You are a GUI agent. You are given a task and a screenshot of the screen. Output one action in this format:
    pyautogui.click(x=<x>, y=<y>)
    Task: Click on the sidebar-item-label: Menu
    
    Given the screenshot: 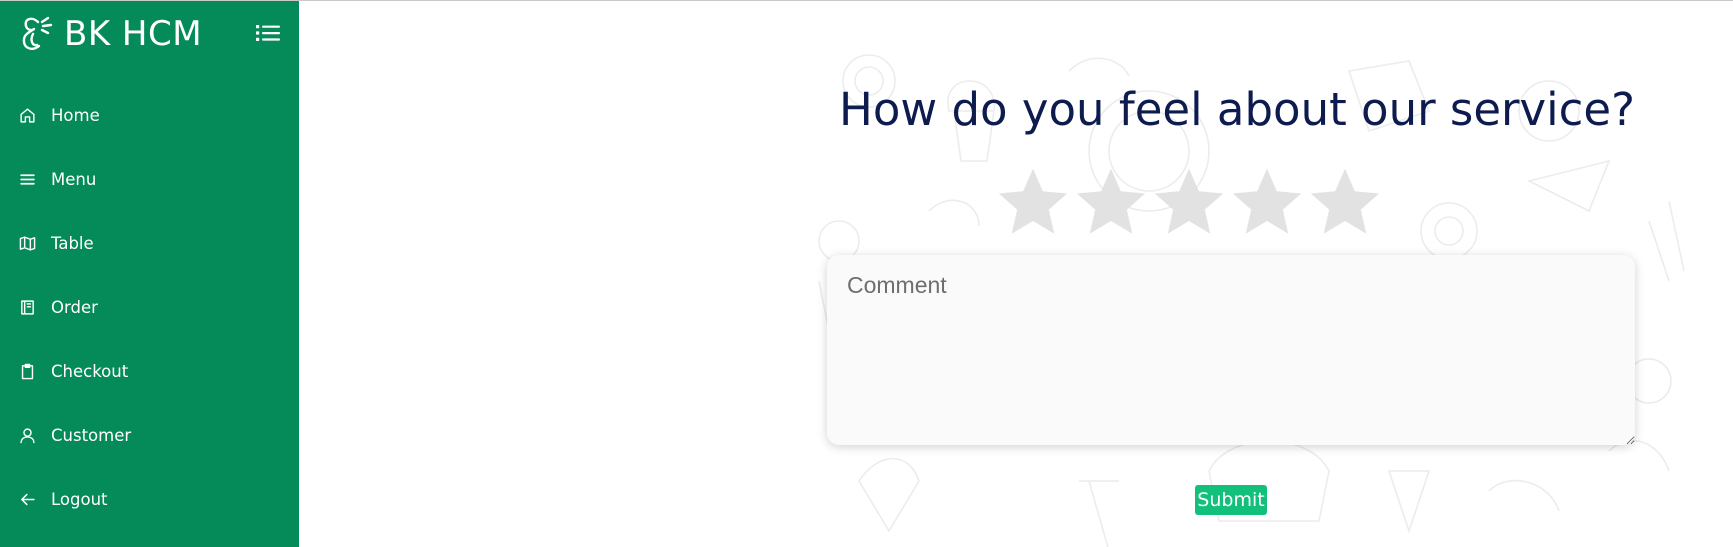 What is the action you would take?
    pyautogui.click(x=74, y=179)
    